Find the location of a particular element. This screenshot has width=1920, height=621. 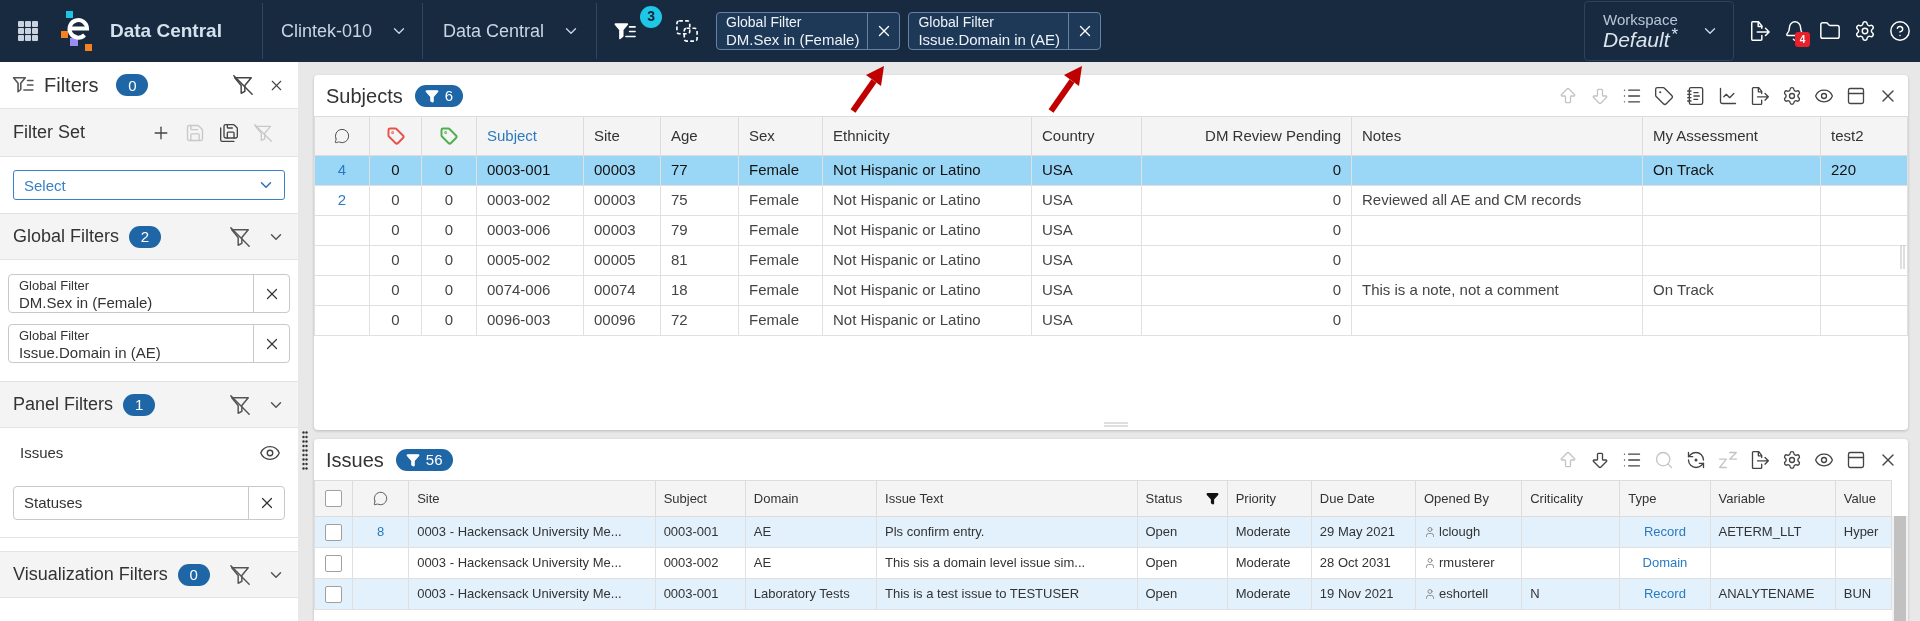

notebook-icon is located at coordinates (1696, 95).